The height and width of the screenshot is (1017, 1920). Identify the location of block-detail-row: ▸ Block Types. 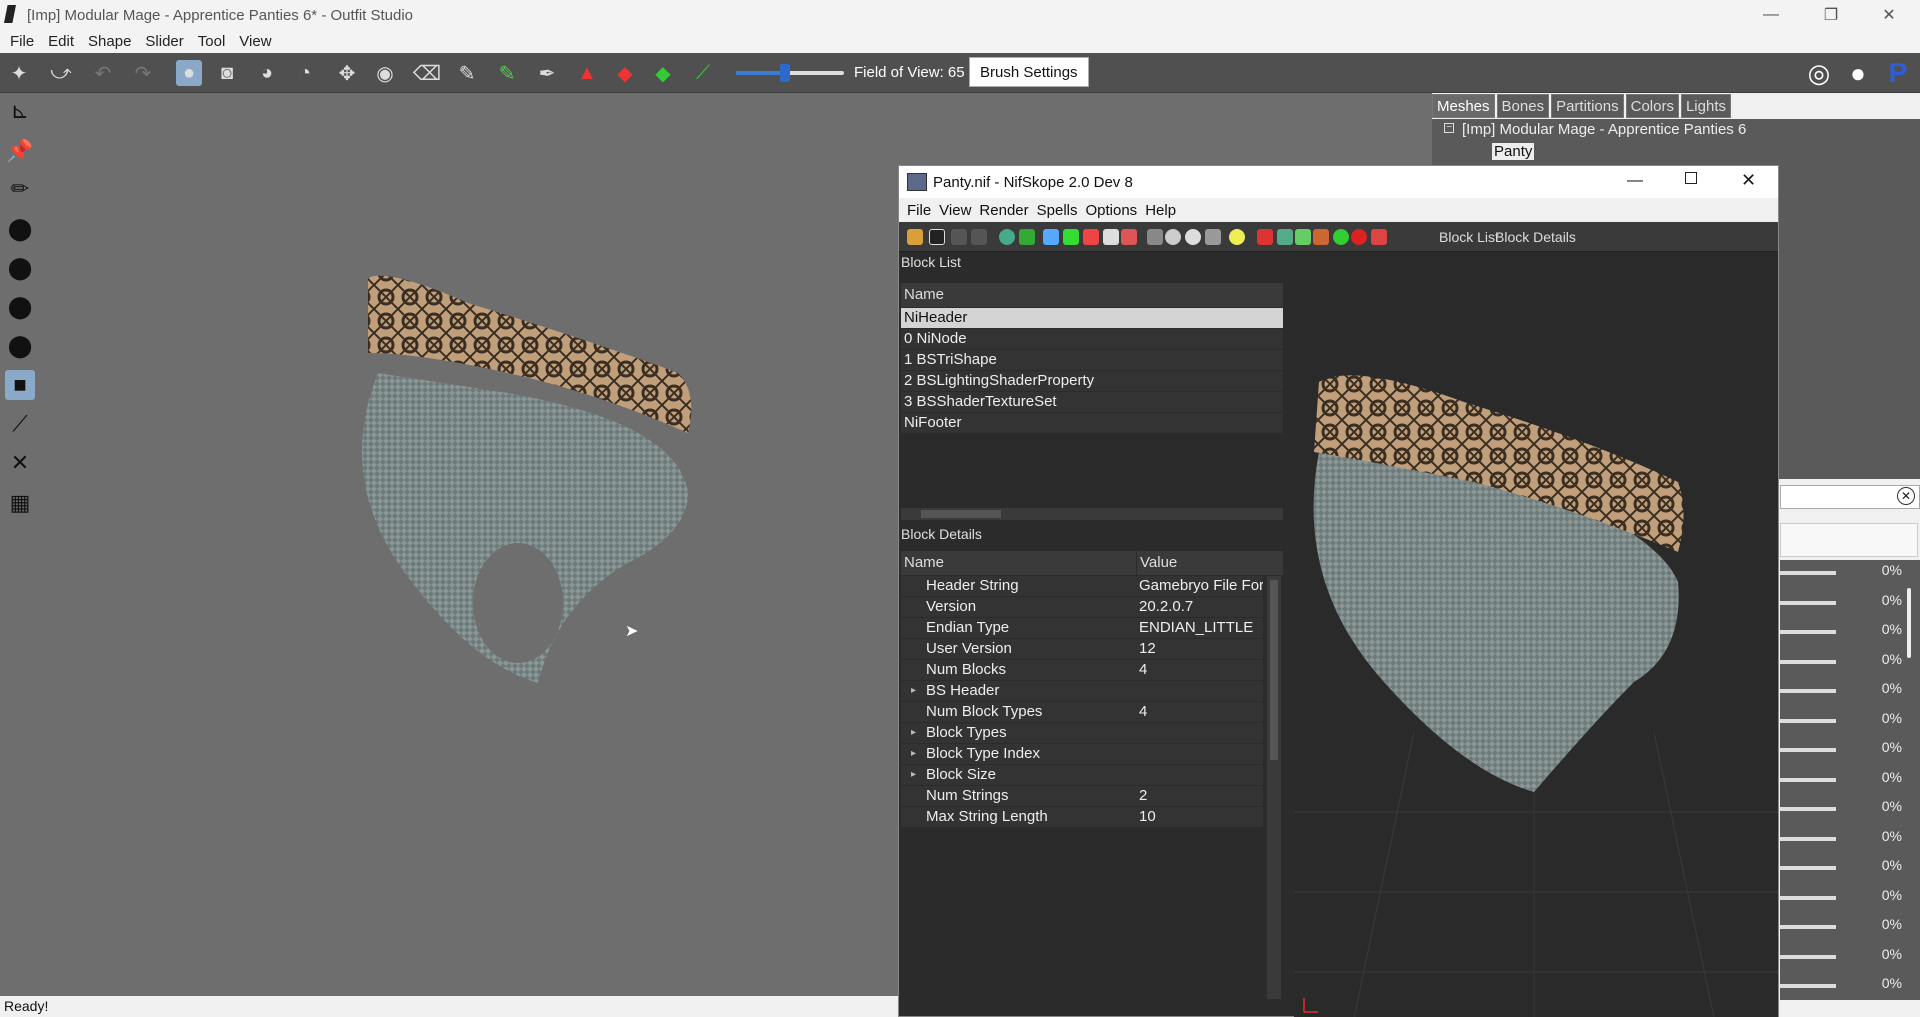
(1082, 733).